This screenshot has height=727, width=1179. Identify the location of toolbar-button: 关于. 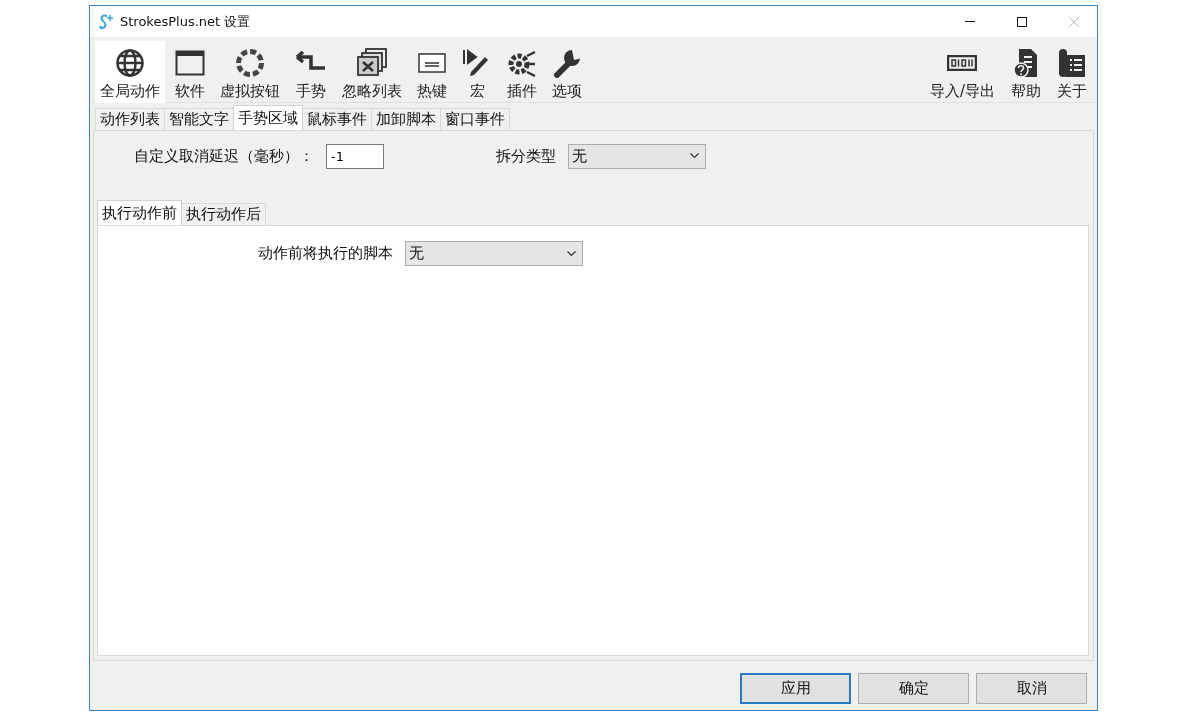
(1072, 72).